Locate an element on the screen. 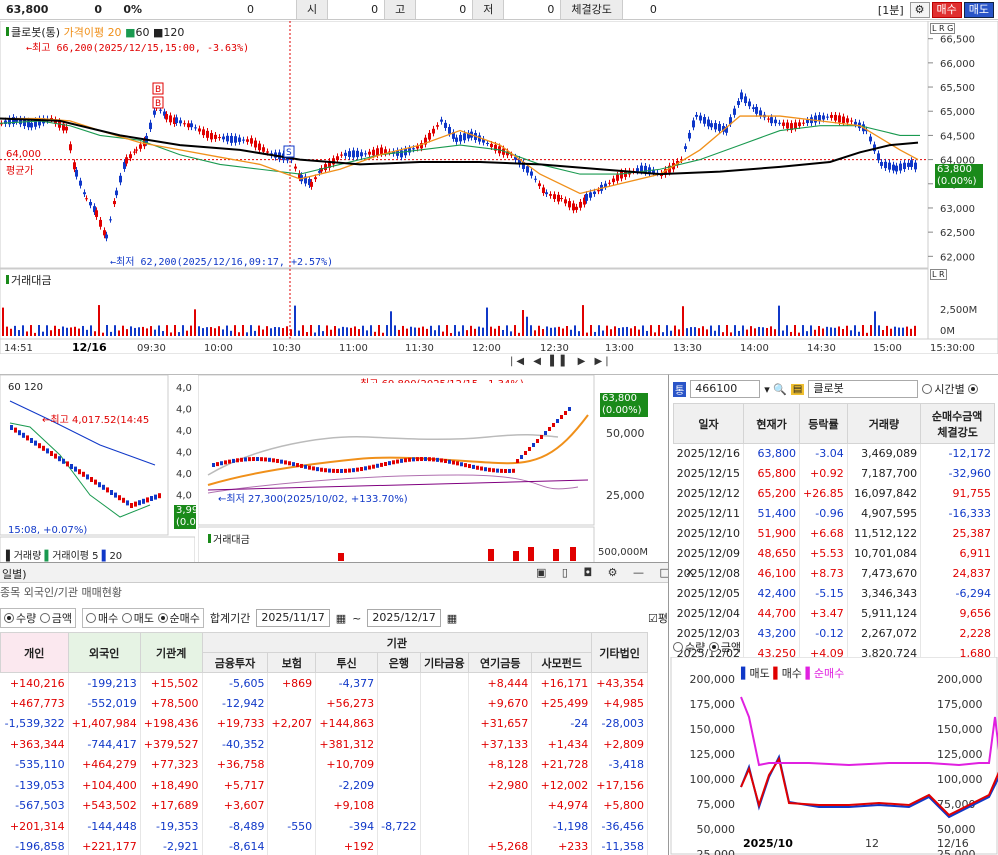  col-inst-8: 연기금등 is located at coordinates (500, 662).